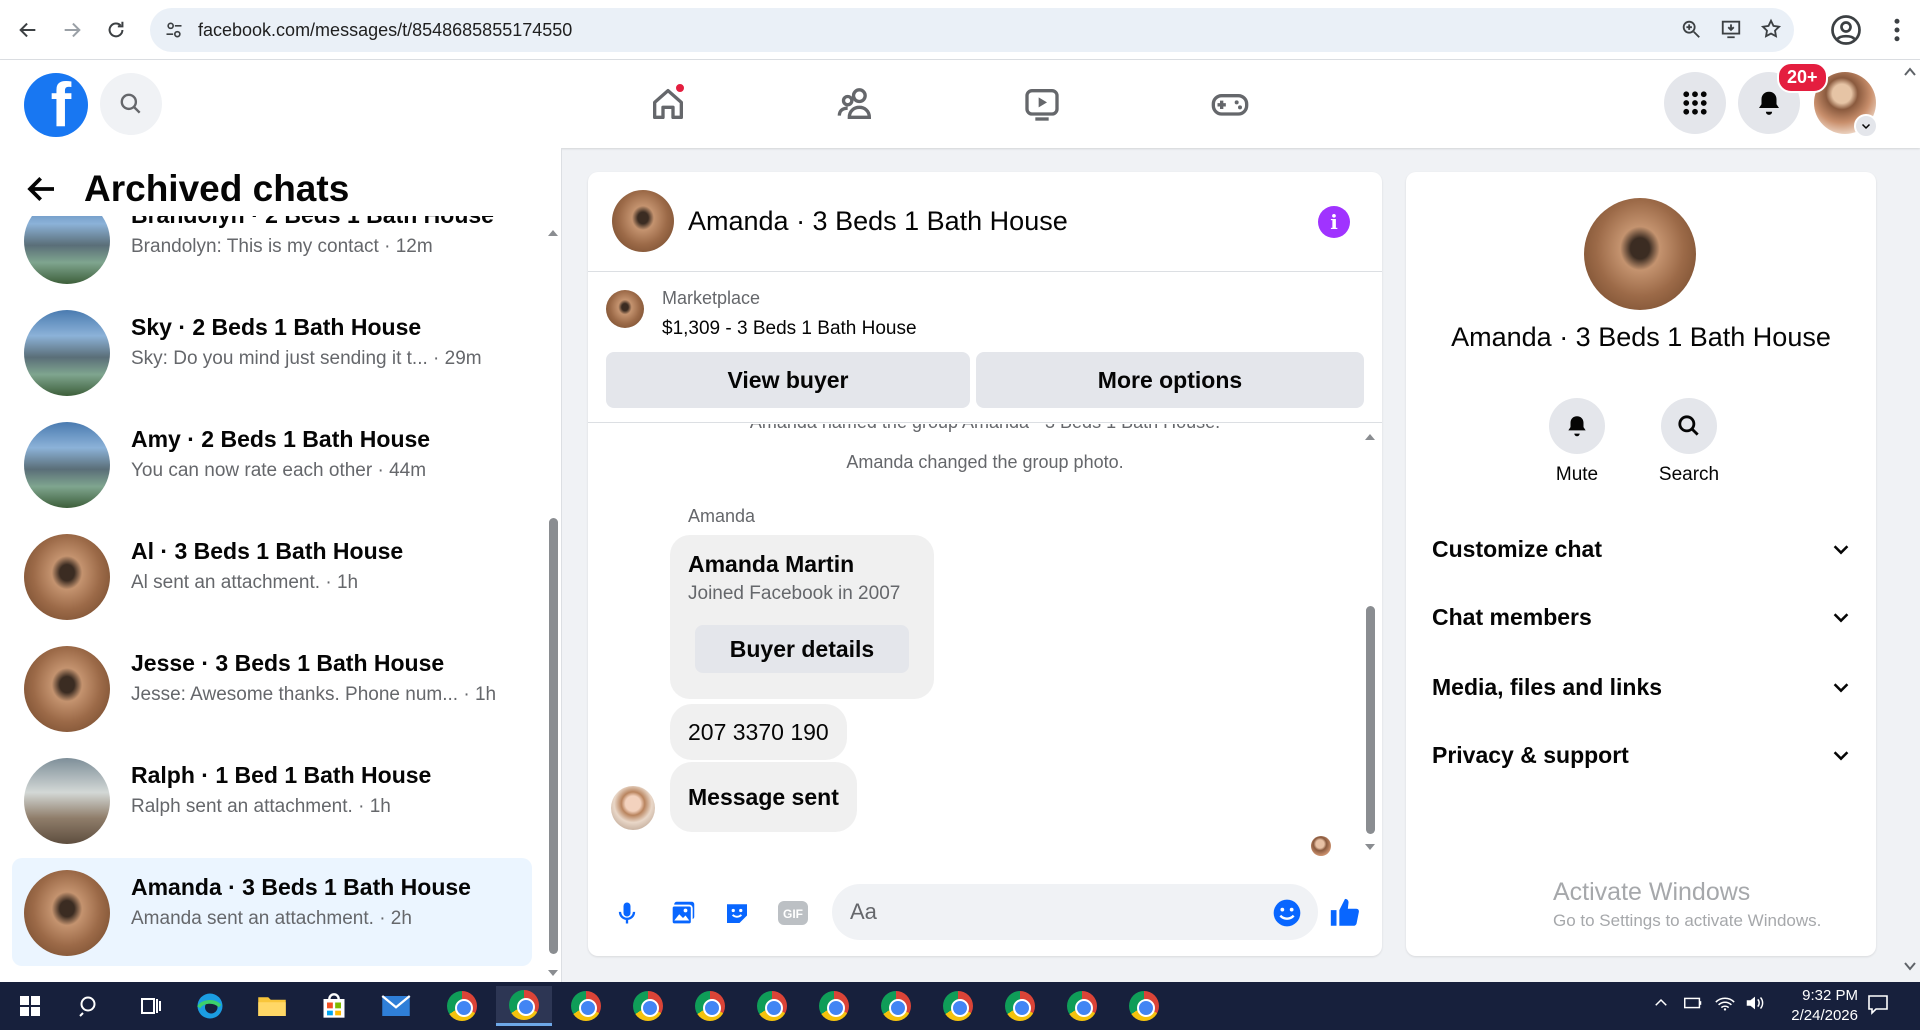 The image size is (1920, 1030). What do you see at coordinates (1577, 442) in the screenshot?
I see `mute-button: Mute` at bounding box center [1577, 442].